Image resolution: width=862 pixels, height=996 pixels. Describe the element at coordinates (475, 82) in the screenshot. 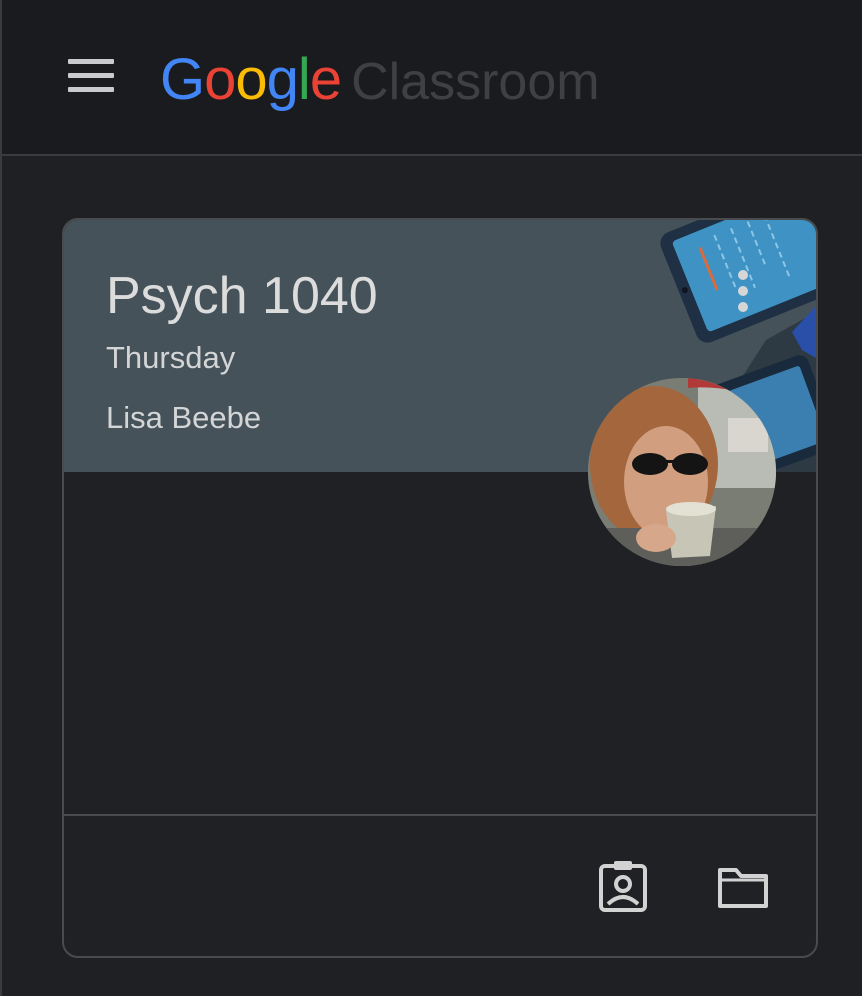

I see `product-name: Classroom` at that location.